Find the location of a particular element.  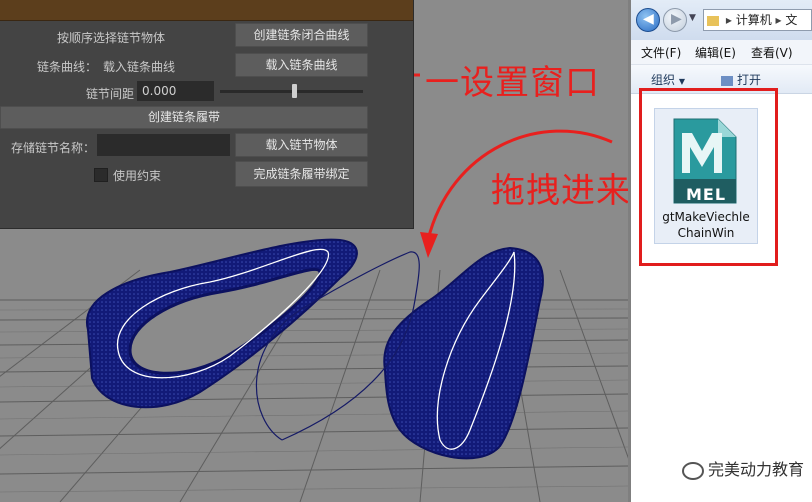

menu-view: 查看(V) is located at coordinates (772, 52).